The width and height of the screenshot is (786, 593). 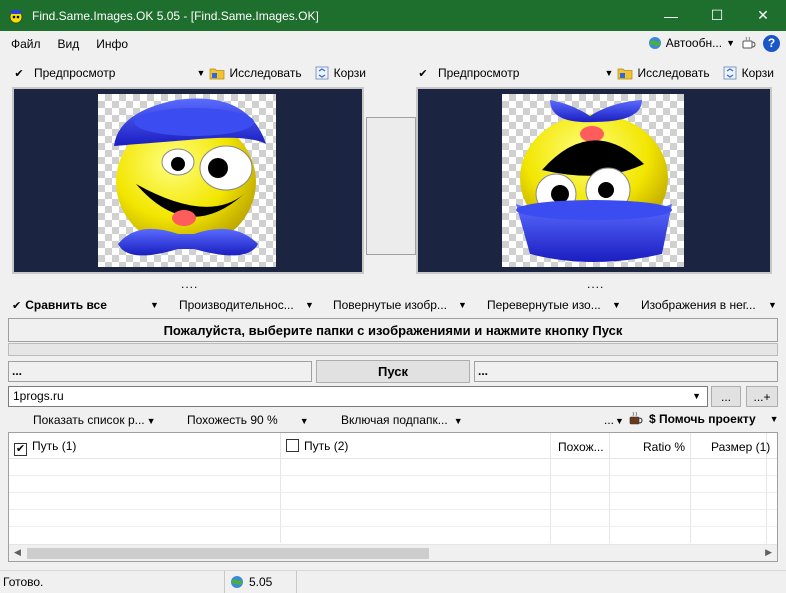 What do you see at coordinates (265, 73) in the screenshot?
I see `left-explore-button: Исследовать` at bounding box center [265, 73].